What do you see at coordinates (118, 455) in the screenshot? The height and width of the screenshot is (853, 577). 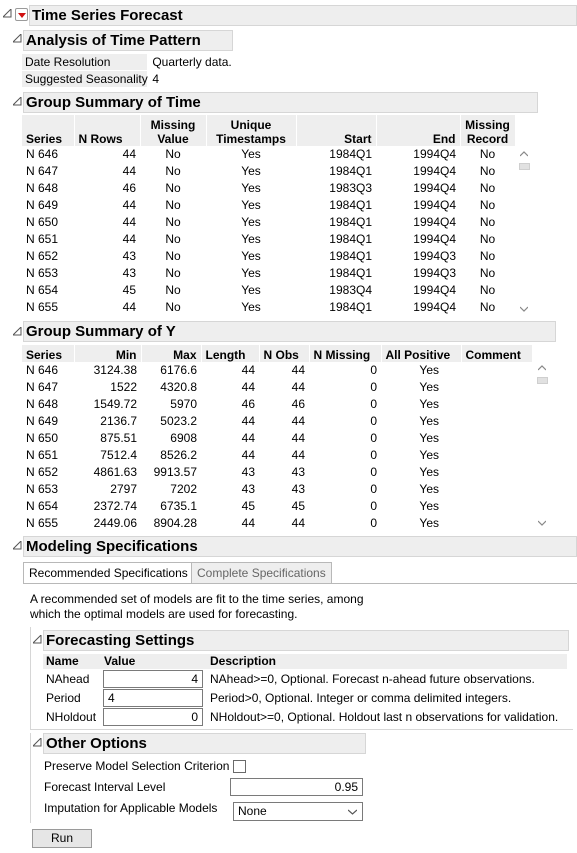 I see `table-cell: 7512.4` at bounding box center [118, 455].